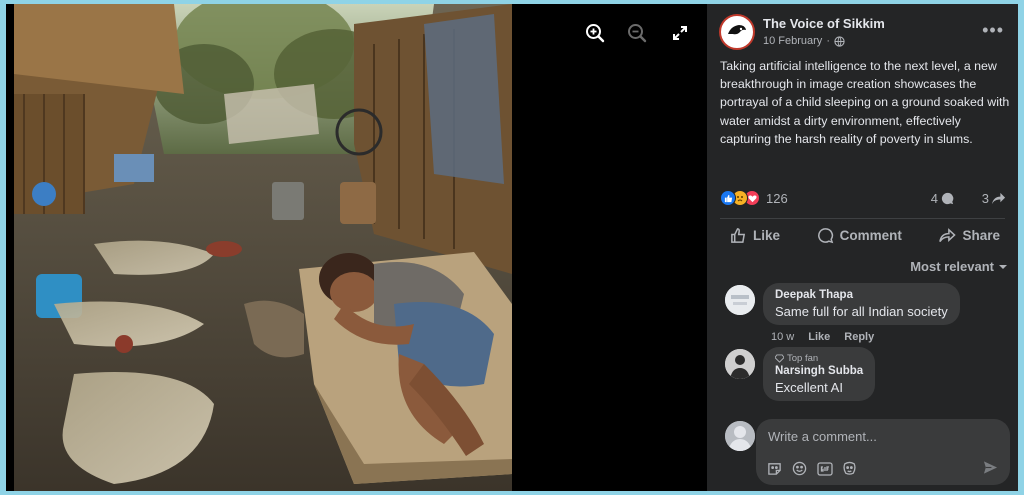 The width and height of the screenshot is (1024, 495). I want to click on gif-icon, so click(824, 468).